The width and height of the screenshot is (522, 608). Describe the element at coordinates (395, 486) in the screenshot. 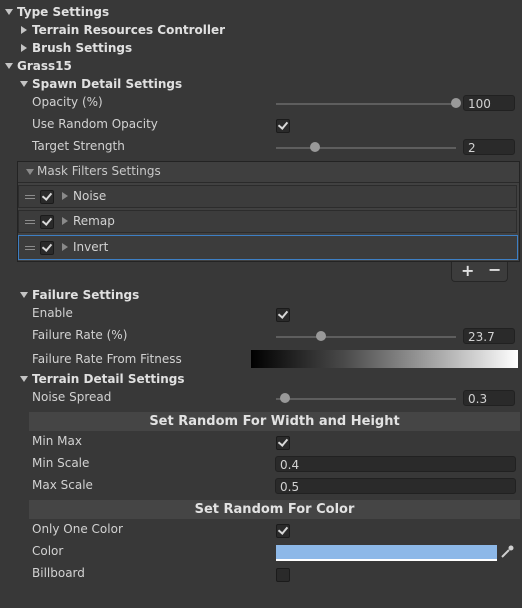

I see `max-scale-field: 0.5` at that location.